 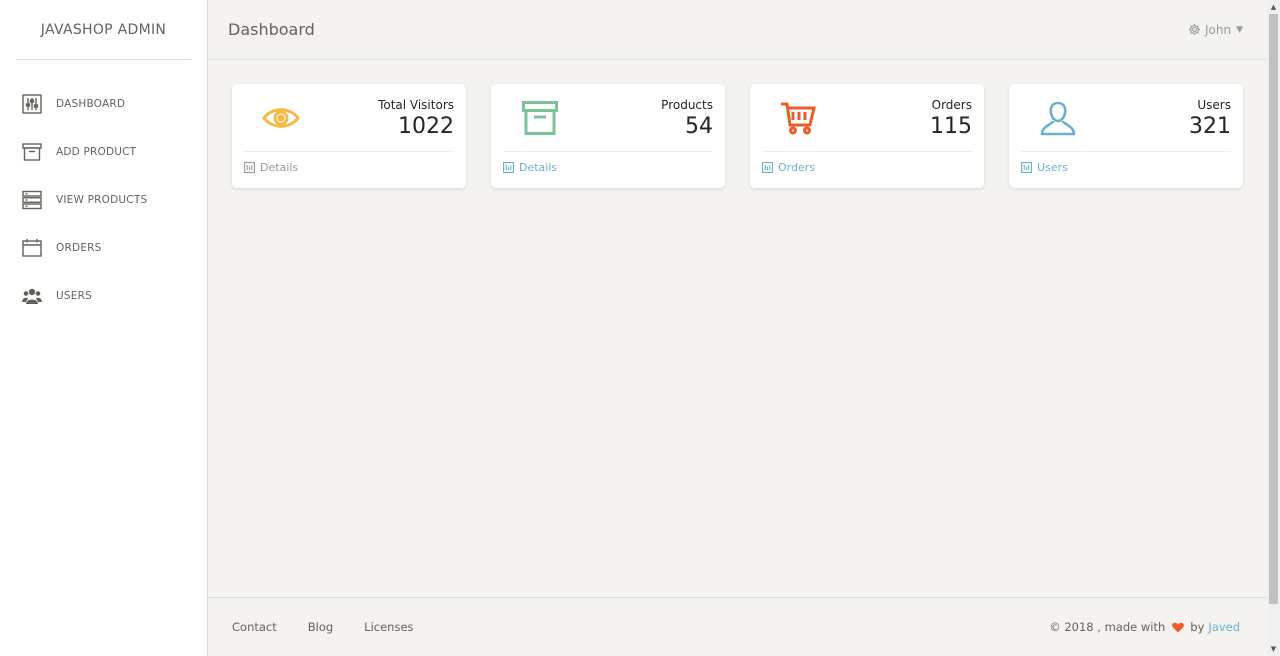 What do you see at coordinates (91, 104) in the screenshot?
I see `sidebar-item-label: DASHBOARD` at bounding box center [91, 104].